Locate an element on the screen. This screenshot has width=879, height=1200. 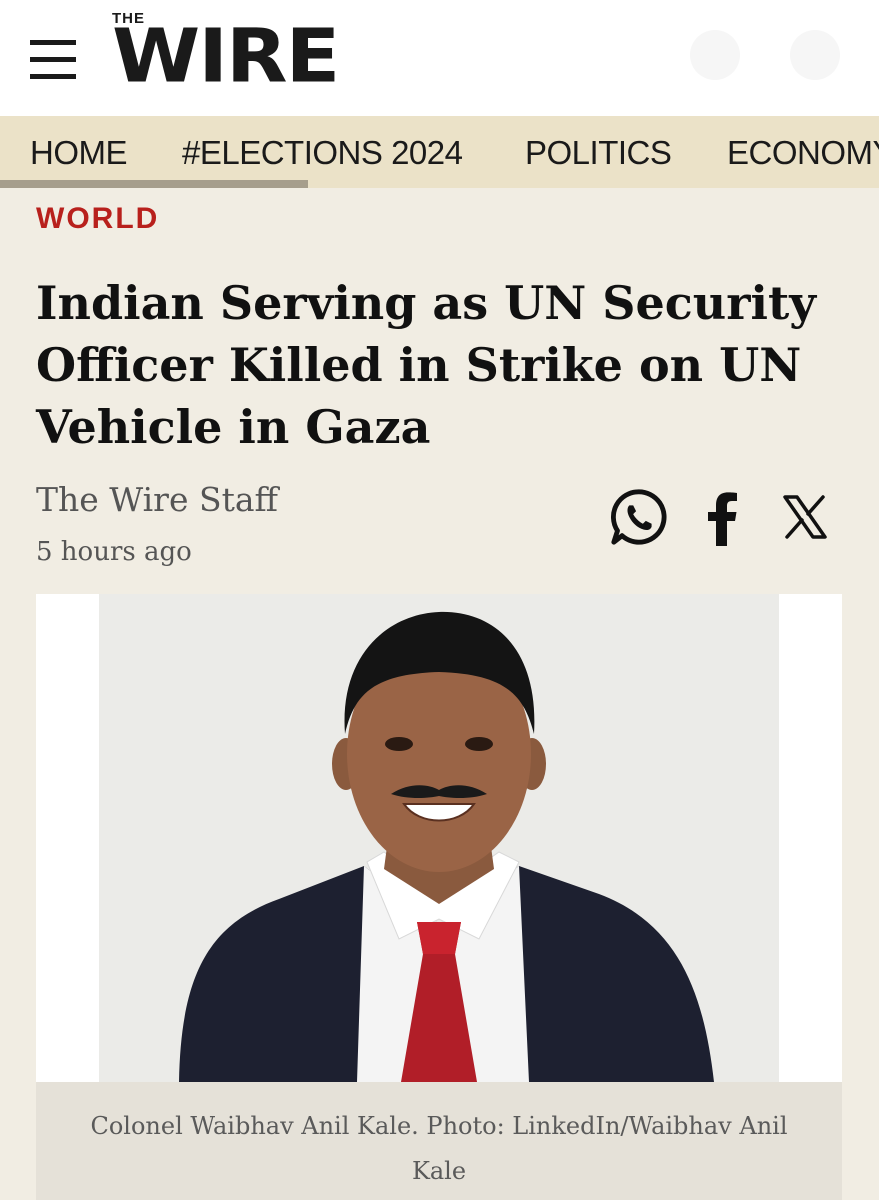
facebook-icon is located at coordinates (722, 518).